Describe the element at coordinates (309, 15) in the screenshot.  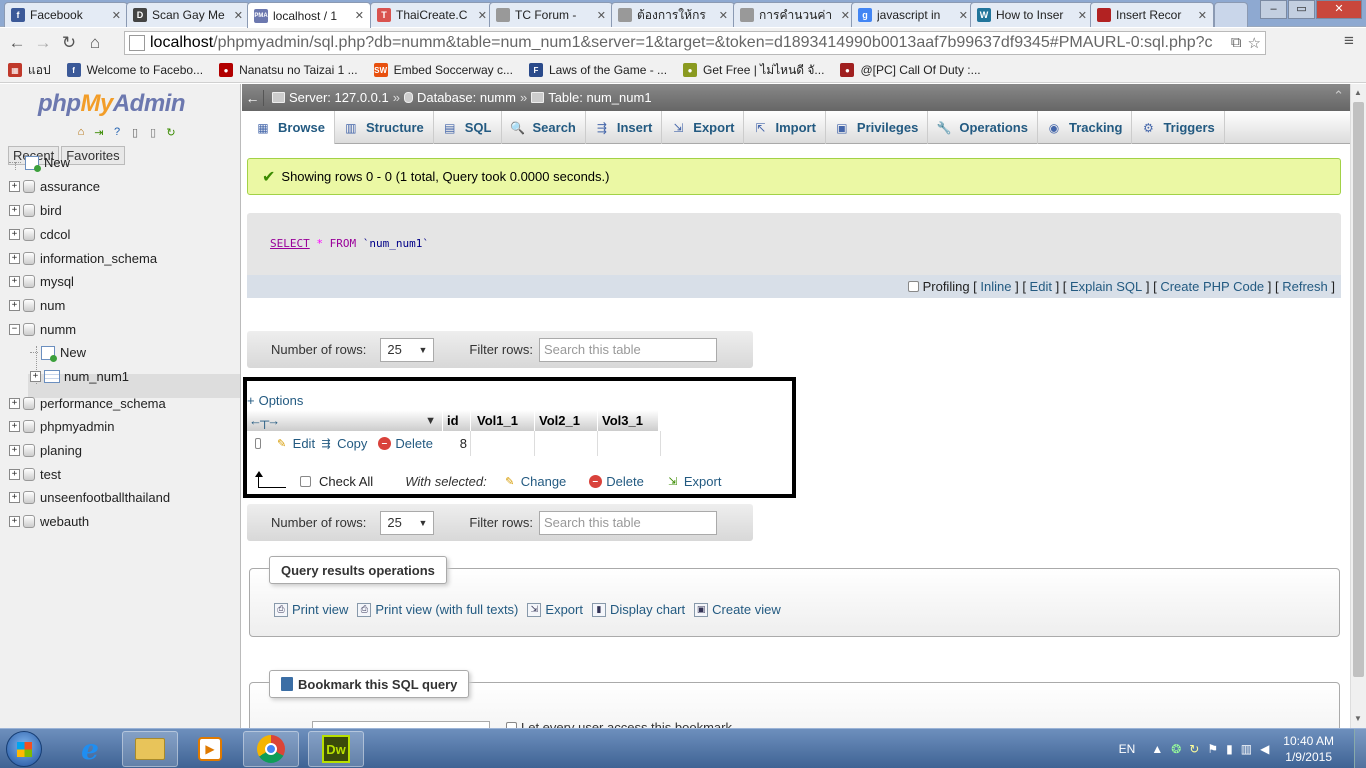
I see `browser-tab: PMA localhost / 1 ✕` at that location.